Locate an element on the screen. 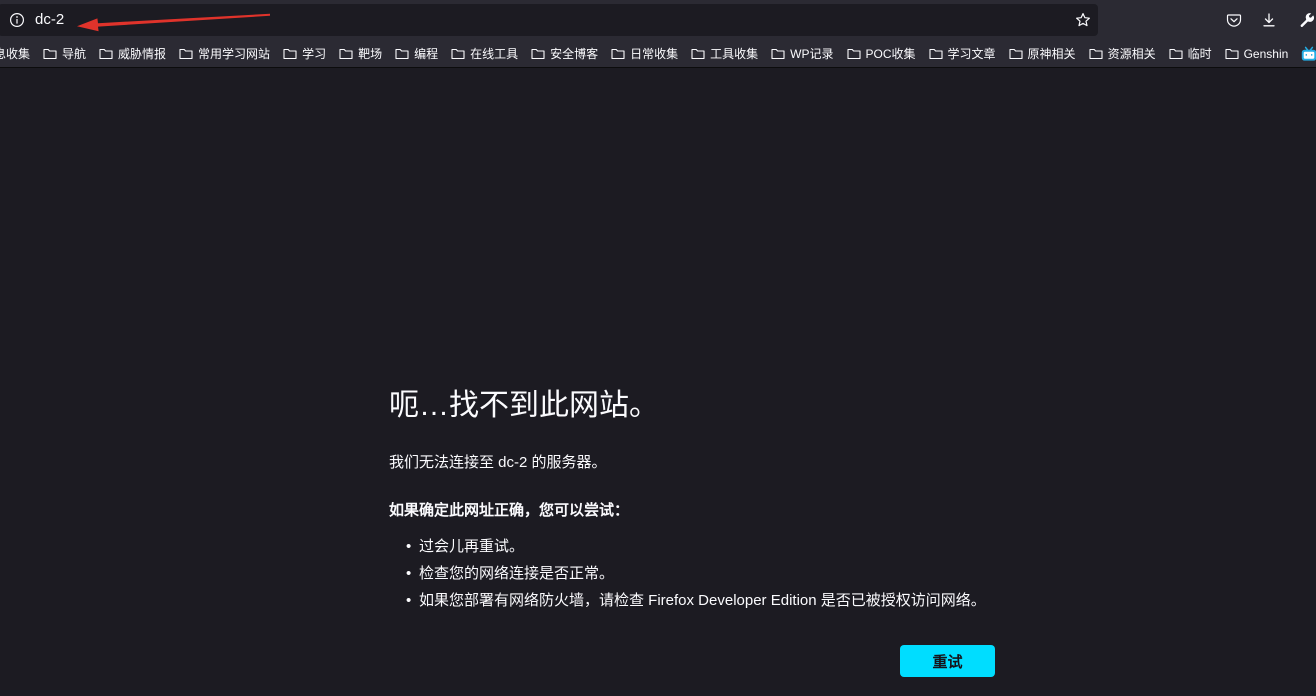  downloads-button is located at coordinates (1269, 20).